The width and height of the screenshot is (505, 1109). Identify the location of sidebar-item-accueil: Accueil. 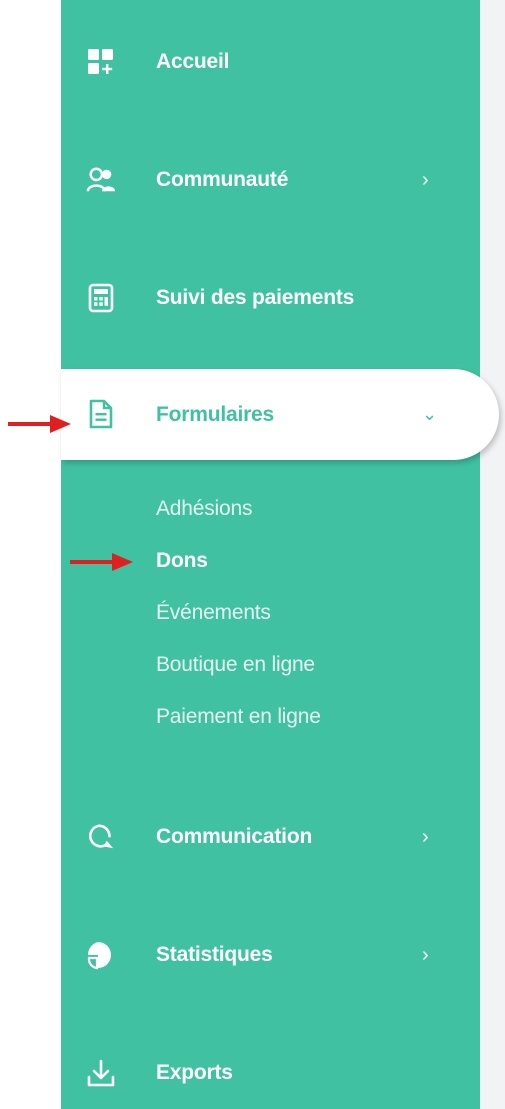
(270, 62).